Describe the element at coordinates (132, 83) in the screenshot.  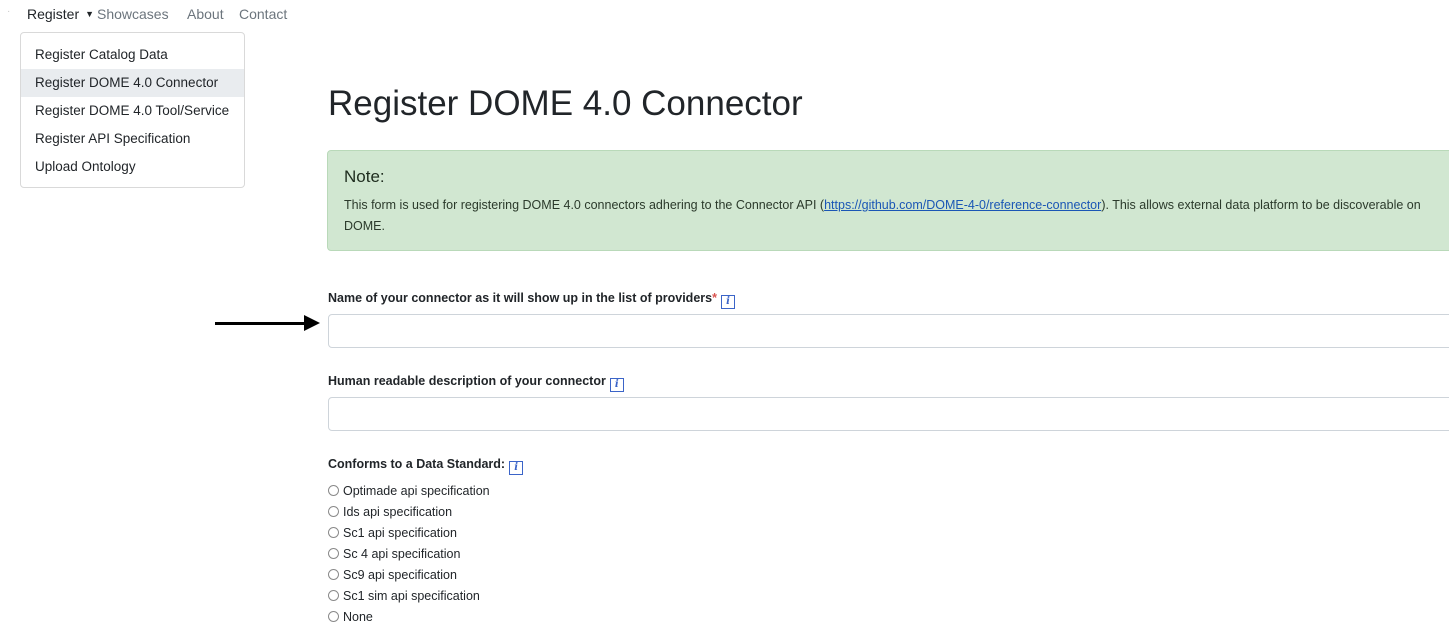
I see `dropdown-item-register-dome-connector: Register DOME 4.0 Connector` at that location.